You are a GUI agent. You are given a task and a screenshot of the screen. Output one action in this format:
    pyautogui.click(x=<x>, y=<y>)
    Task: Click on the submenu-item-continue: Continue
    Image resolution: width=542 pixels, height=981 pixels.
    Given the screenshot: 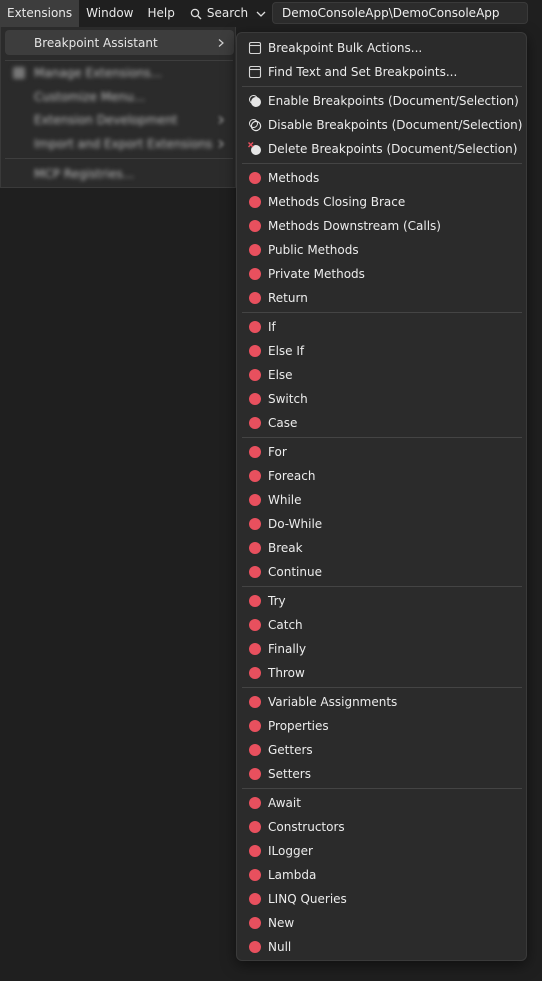 What is the action you would take?
    pyautogui.click(x=381, y=572)
    